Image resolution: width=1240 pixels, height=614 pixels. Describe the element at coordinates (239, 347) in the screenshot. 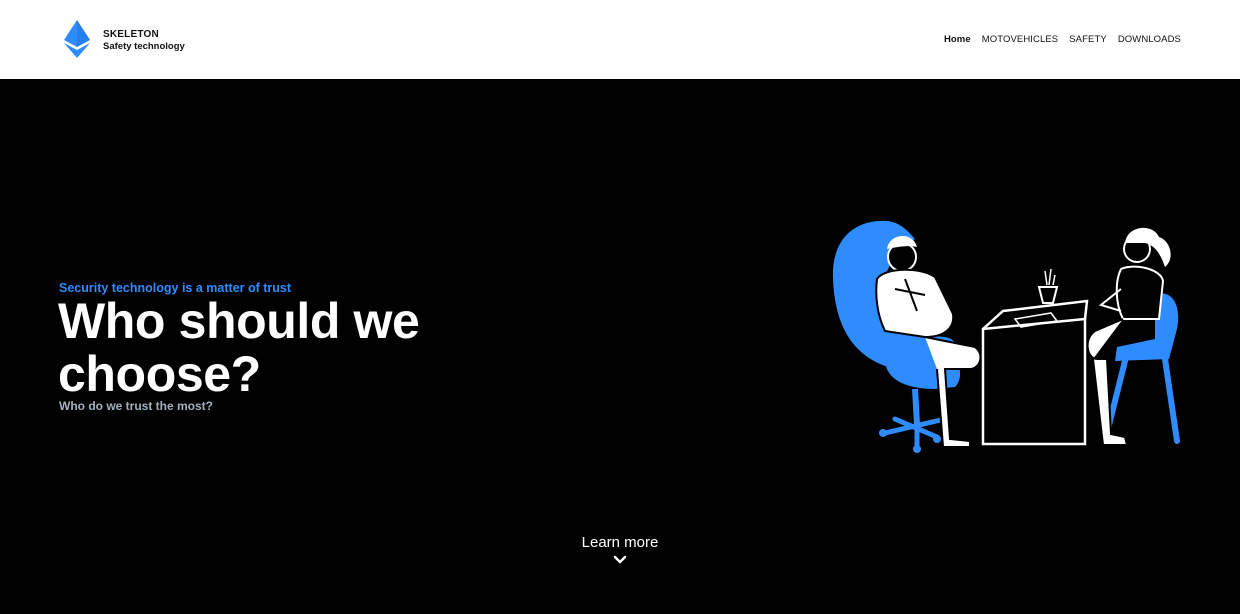

I see `hero-headline: Who should we choose?` at that location.